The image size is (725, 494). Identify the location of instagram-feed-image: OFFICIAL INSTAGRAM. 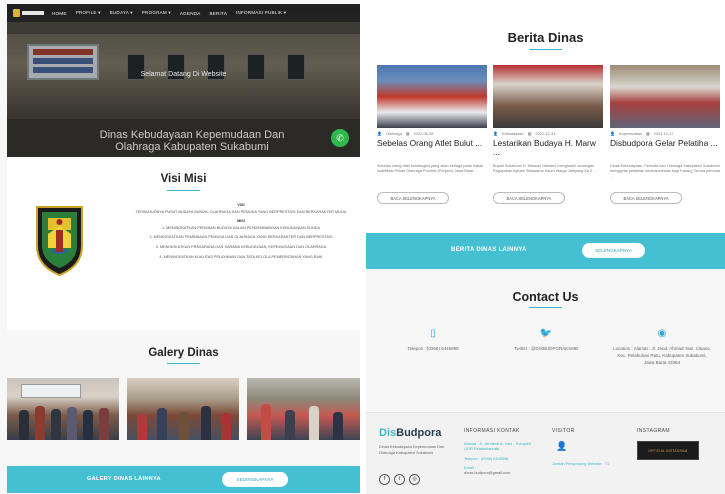
(668, 450).